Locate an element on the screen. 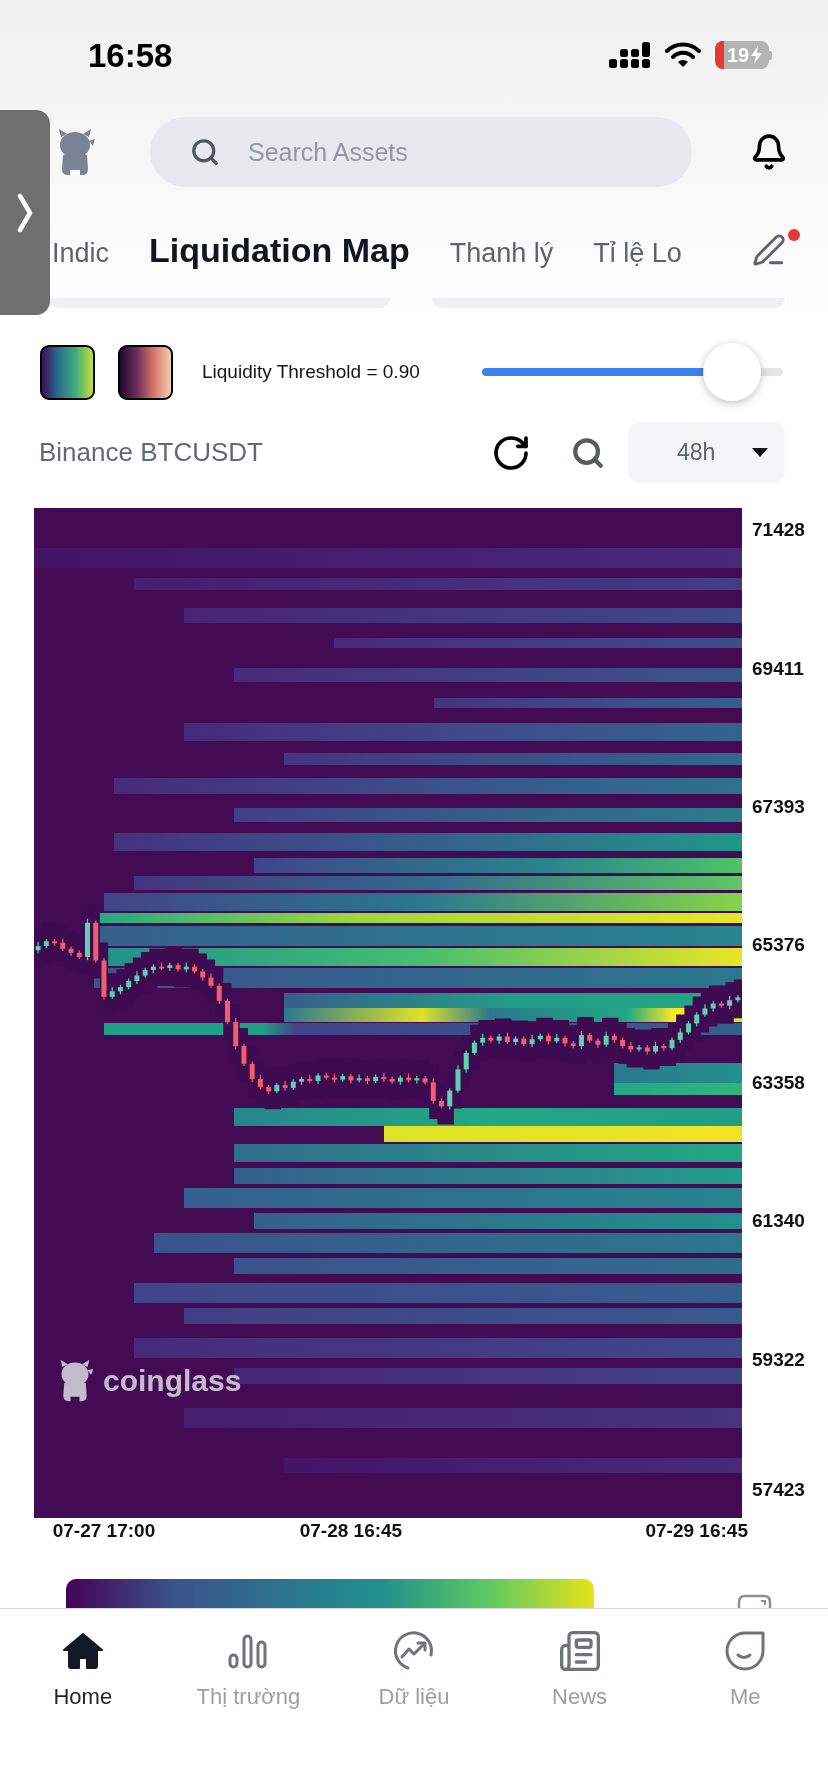 The height and width of the screenshot is (1792, 828). smile-face-icon is located at coordinates (745, 1651).